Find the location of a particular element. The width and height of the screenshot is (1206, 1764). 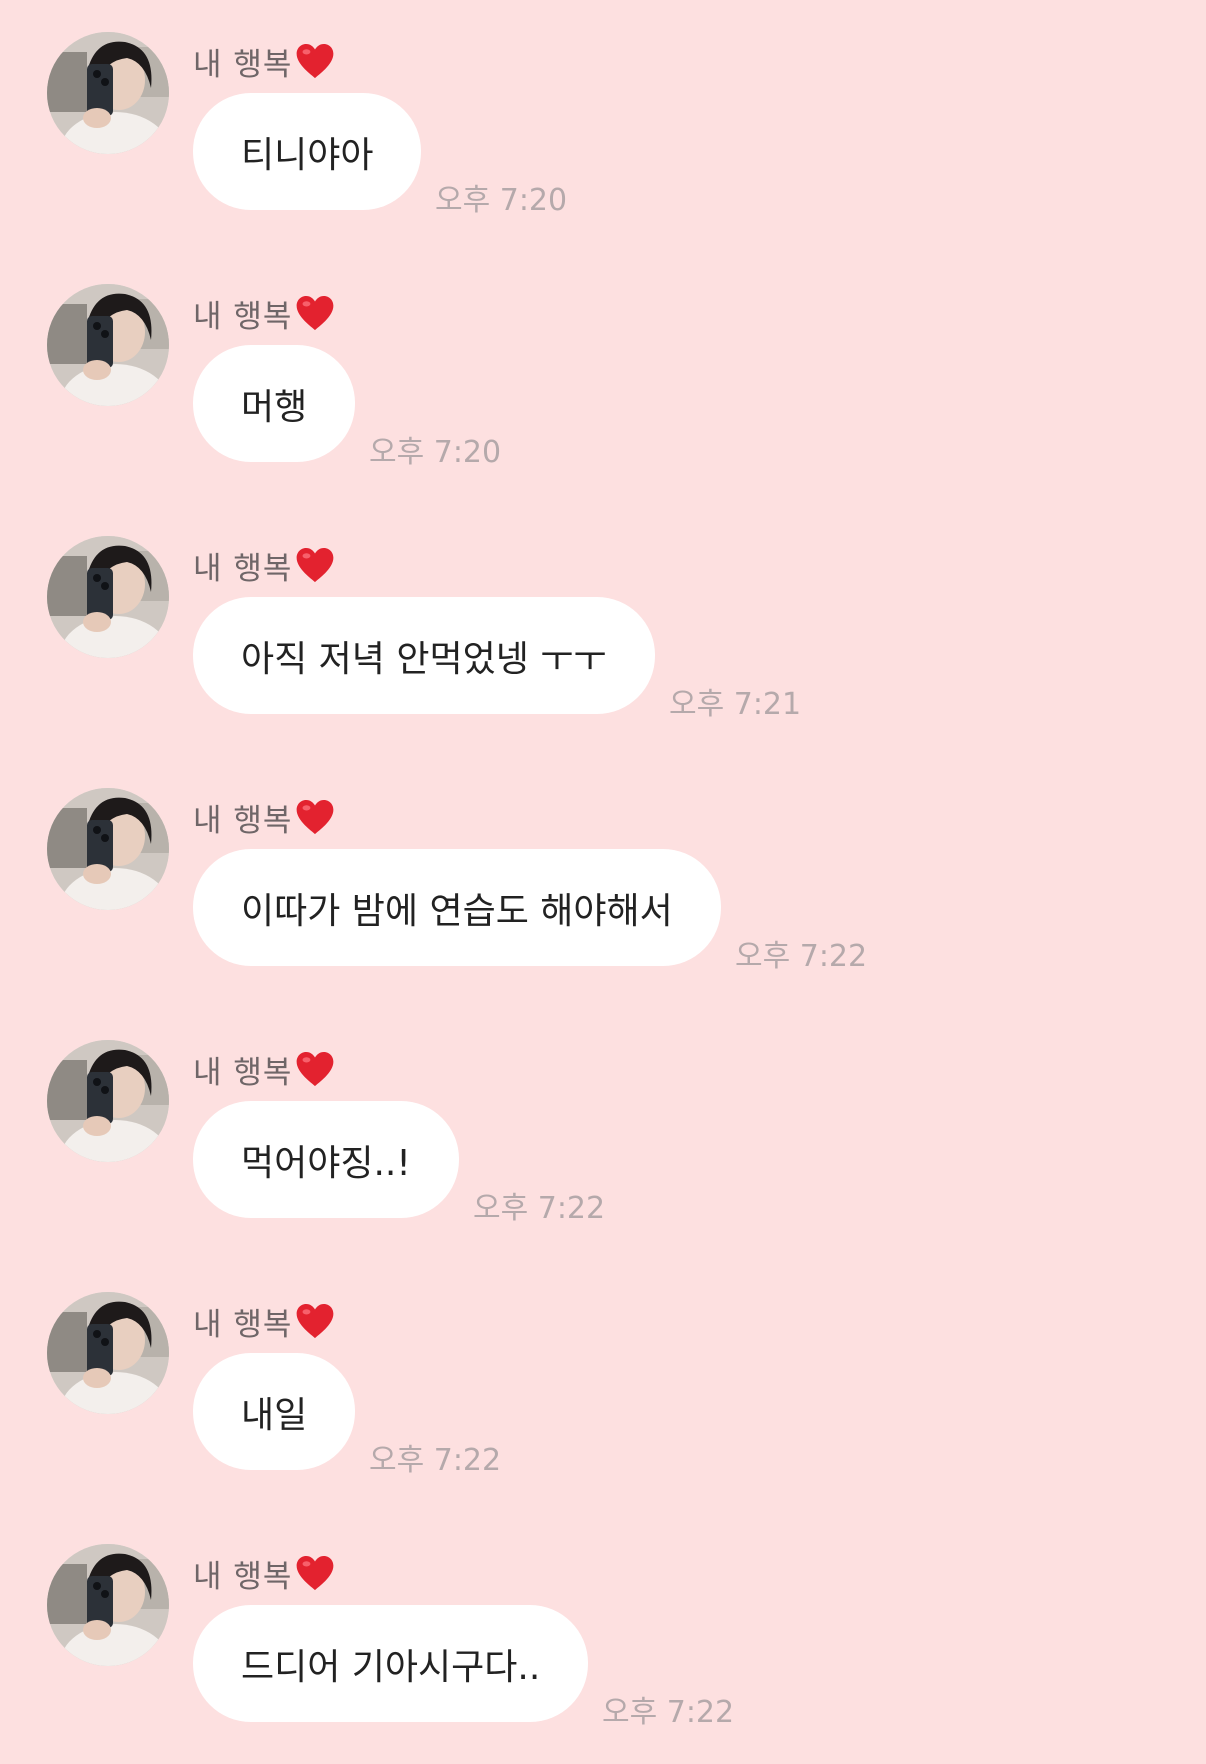

message-bubble: 아직 저녁 안먹었넹 ㅜㅜ is located at coordinates (424, 655).